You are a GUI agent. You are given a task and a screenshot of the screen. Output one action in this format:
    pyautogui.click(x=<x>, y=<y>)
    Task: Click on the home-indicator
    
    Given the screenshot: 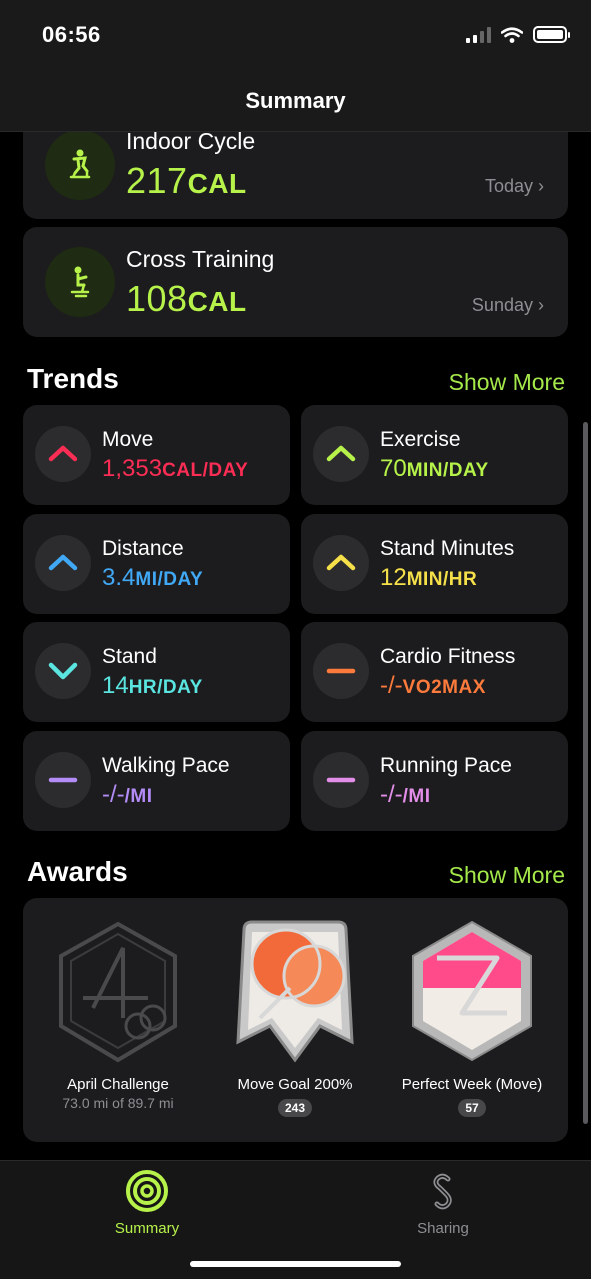 What is the action you would take?
    pyautogui.click(x=295, y=1264)
    